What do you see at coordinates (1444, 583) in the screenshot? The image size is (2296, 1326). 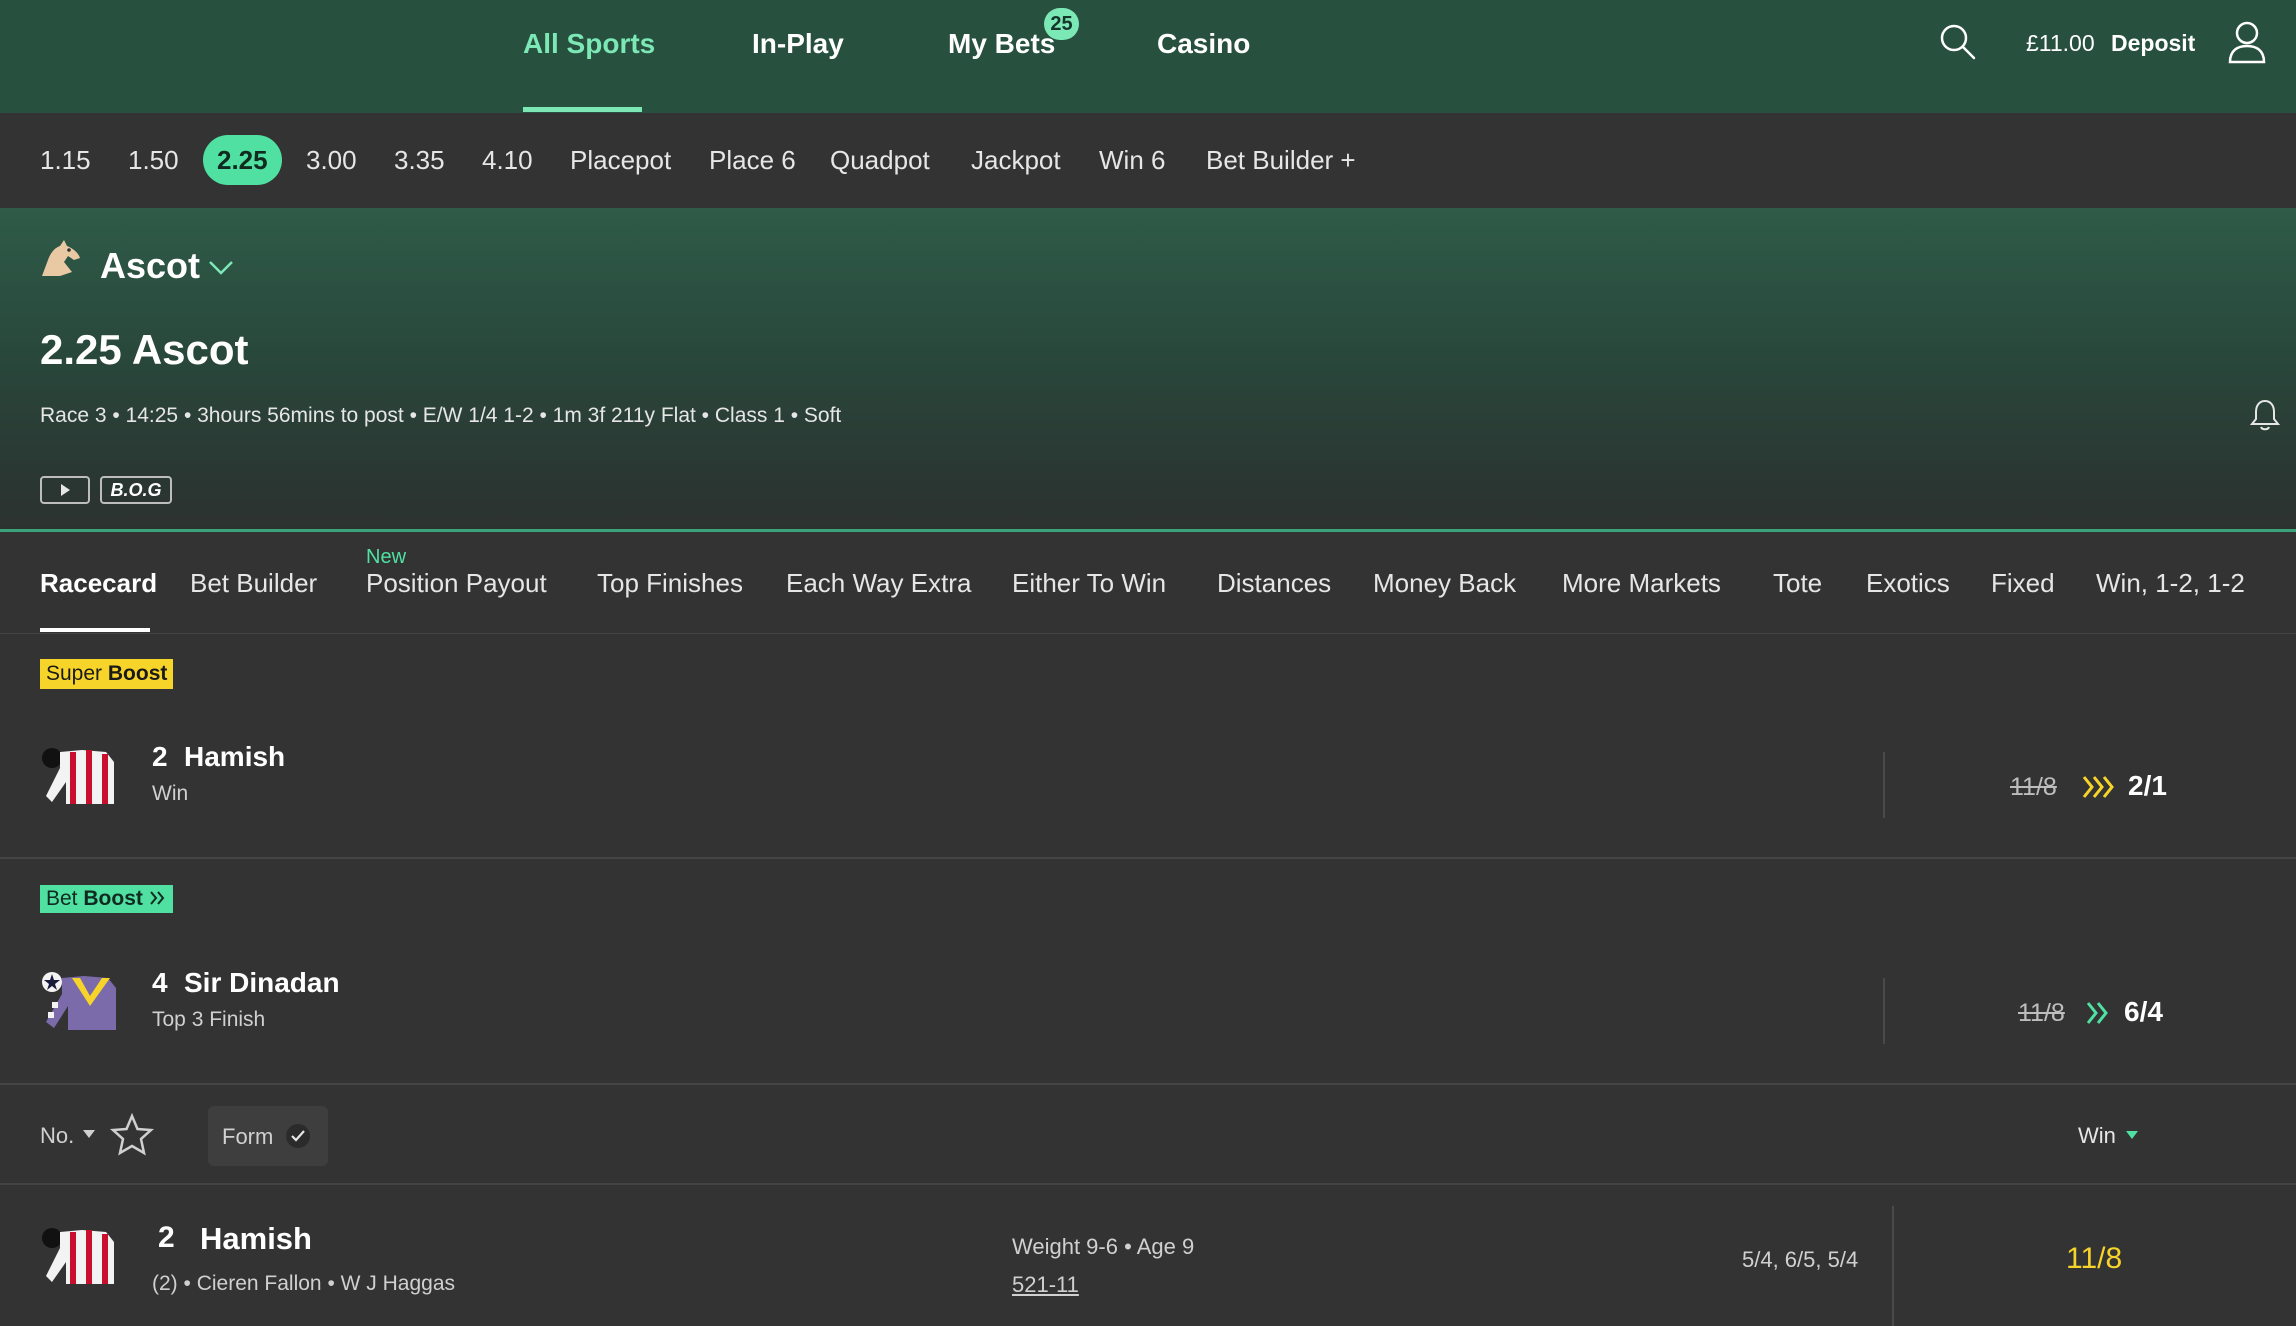 I see `tab-money-back: Money Back` at bounding box center [1444, 583].